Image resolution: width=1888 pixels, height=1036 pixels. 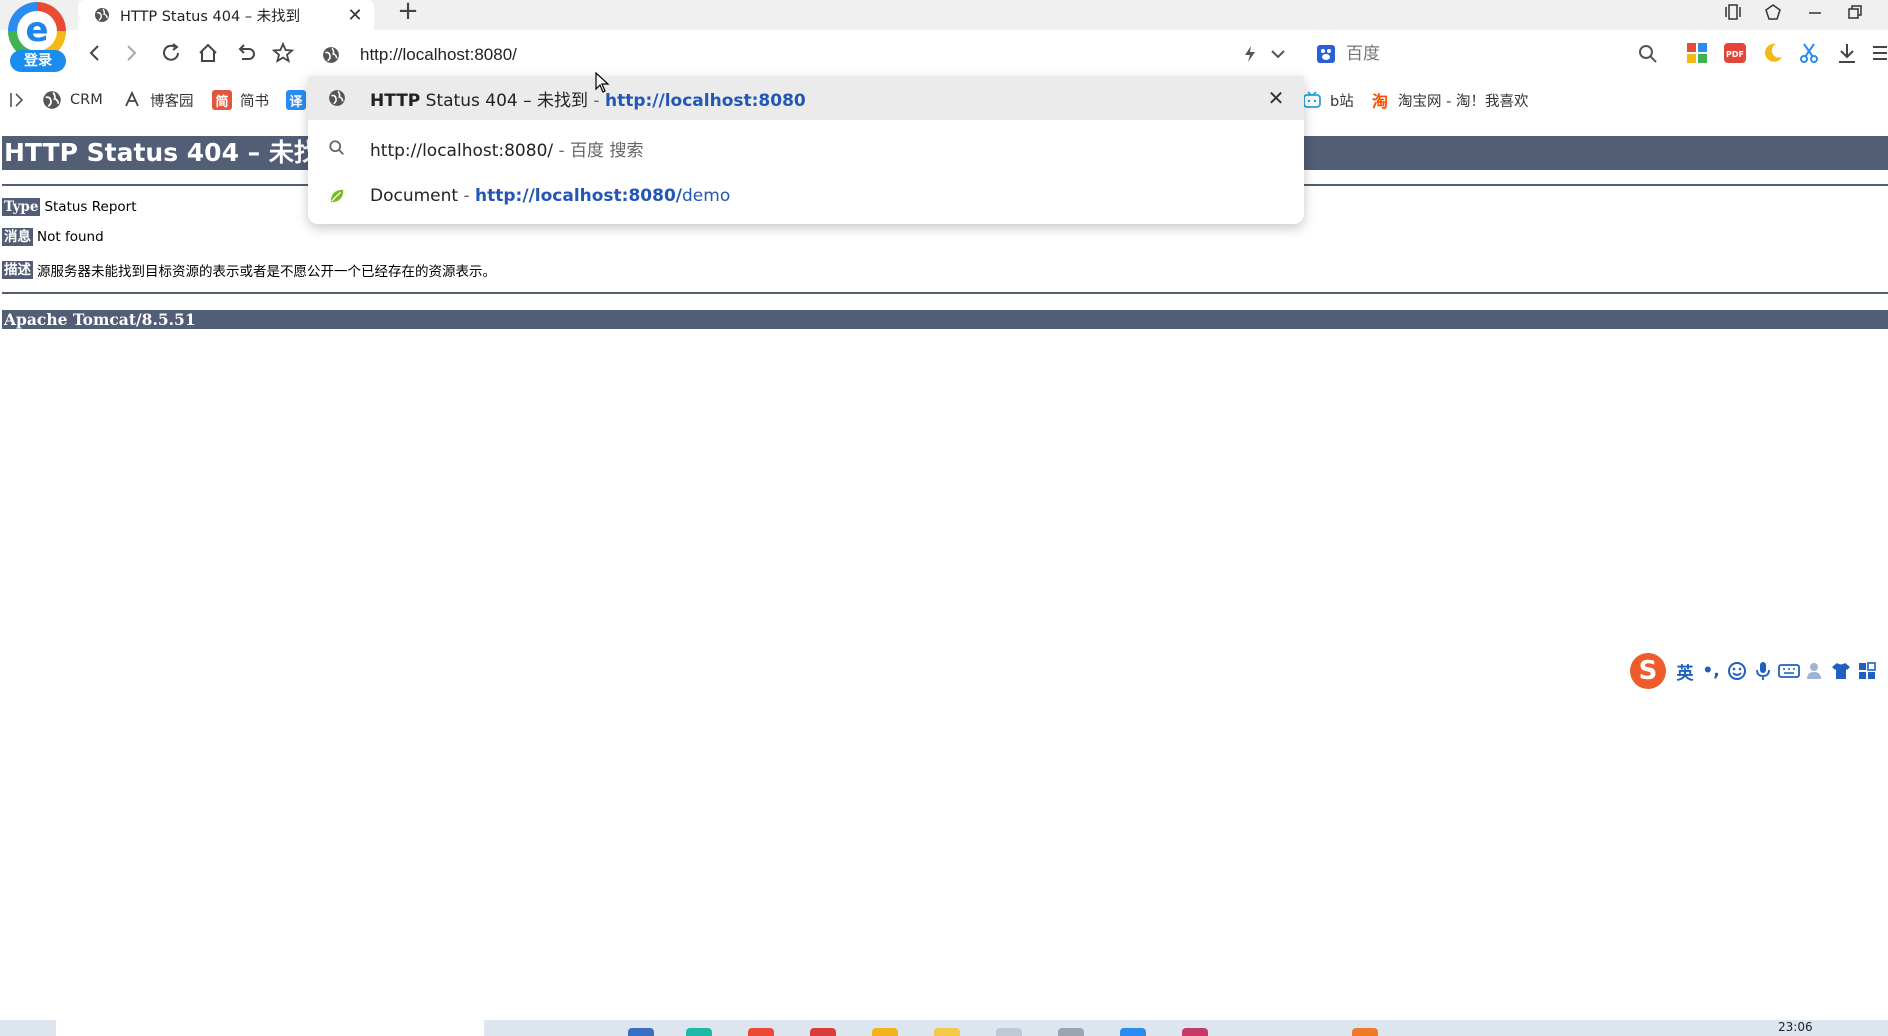 I want to click on pdf-icon: PDF, so click(x=1735, y=53).